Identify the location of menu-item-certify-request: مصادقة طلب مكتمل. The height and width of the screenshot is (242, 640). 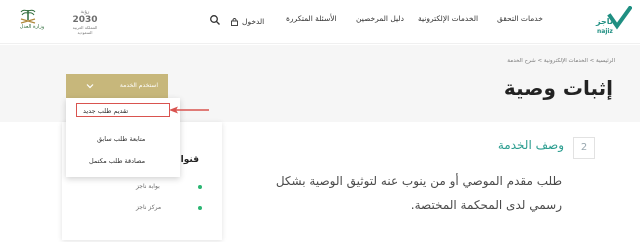
(117, 161).